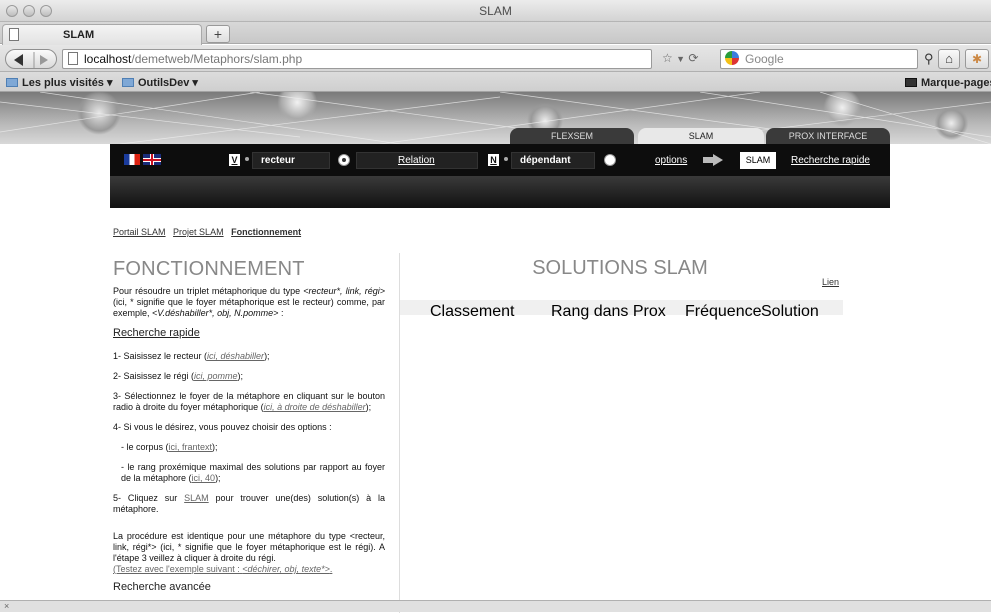 This screenshot has width=991, height=613. Describe the element at coordinates (216, 376) in the screenshot. I see `example-link: ici, pomme` at that location.